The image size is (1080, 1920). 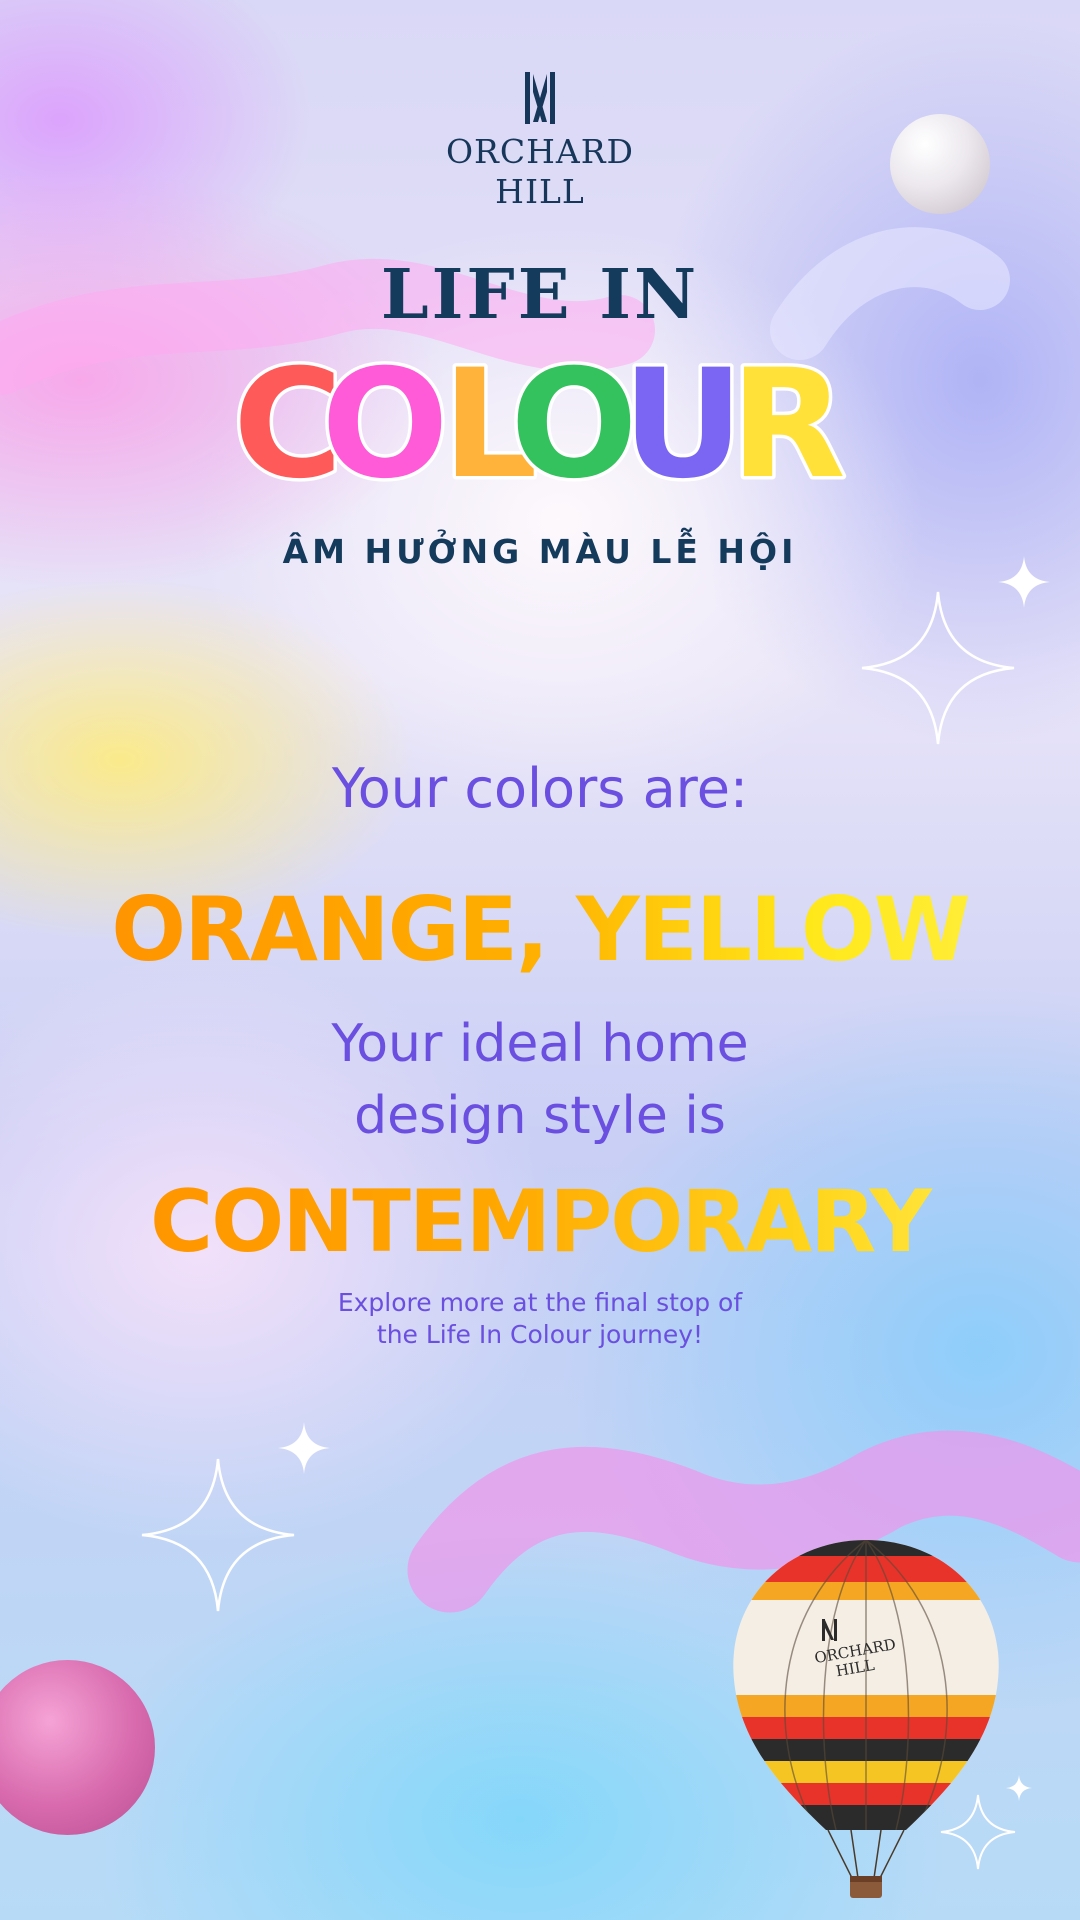 I want to click on style-prompt-line: design style is, so click(x=540, y=1116).